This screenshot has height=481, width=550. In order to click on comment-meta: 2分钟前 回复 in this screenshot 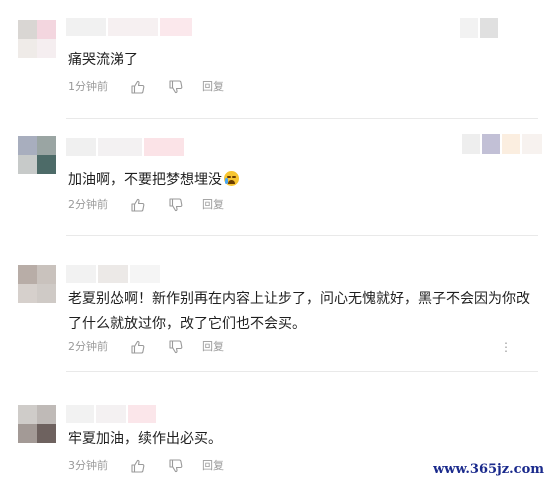, I will do `click(301, 347)`.